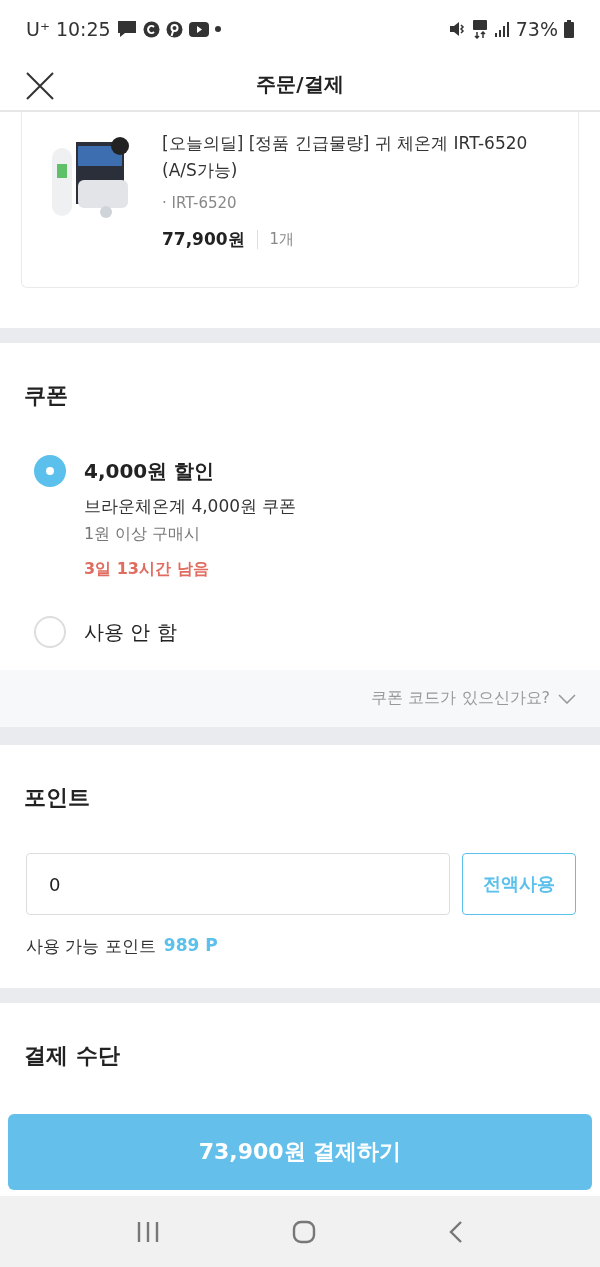 Image resolution: width=600 pixels, height=1267 pixels. I want to click on close-button, so click(40, 86).